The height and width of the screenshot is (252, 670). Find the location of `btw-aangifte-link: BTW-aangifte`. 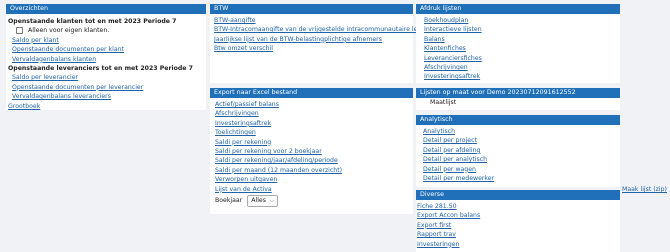

btw-aangifte-link: BTW-aangifte is located at coordinates (235, 20).